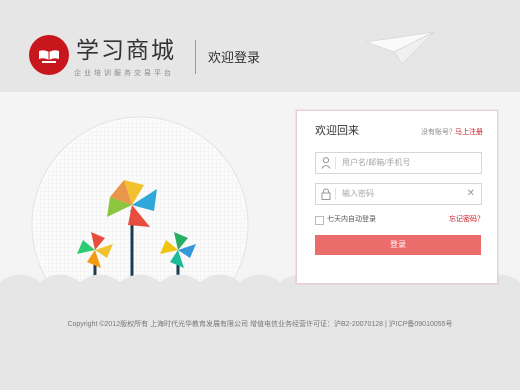 Image resolution: width=520 pixels, height=390 pixels. What do you see at coordinates (326, 194) in the screenshot?
I see `lock-icon` at bounding box center [326, 194].